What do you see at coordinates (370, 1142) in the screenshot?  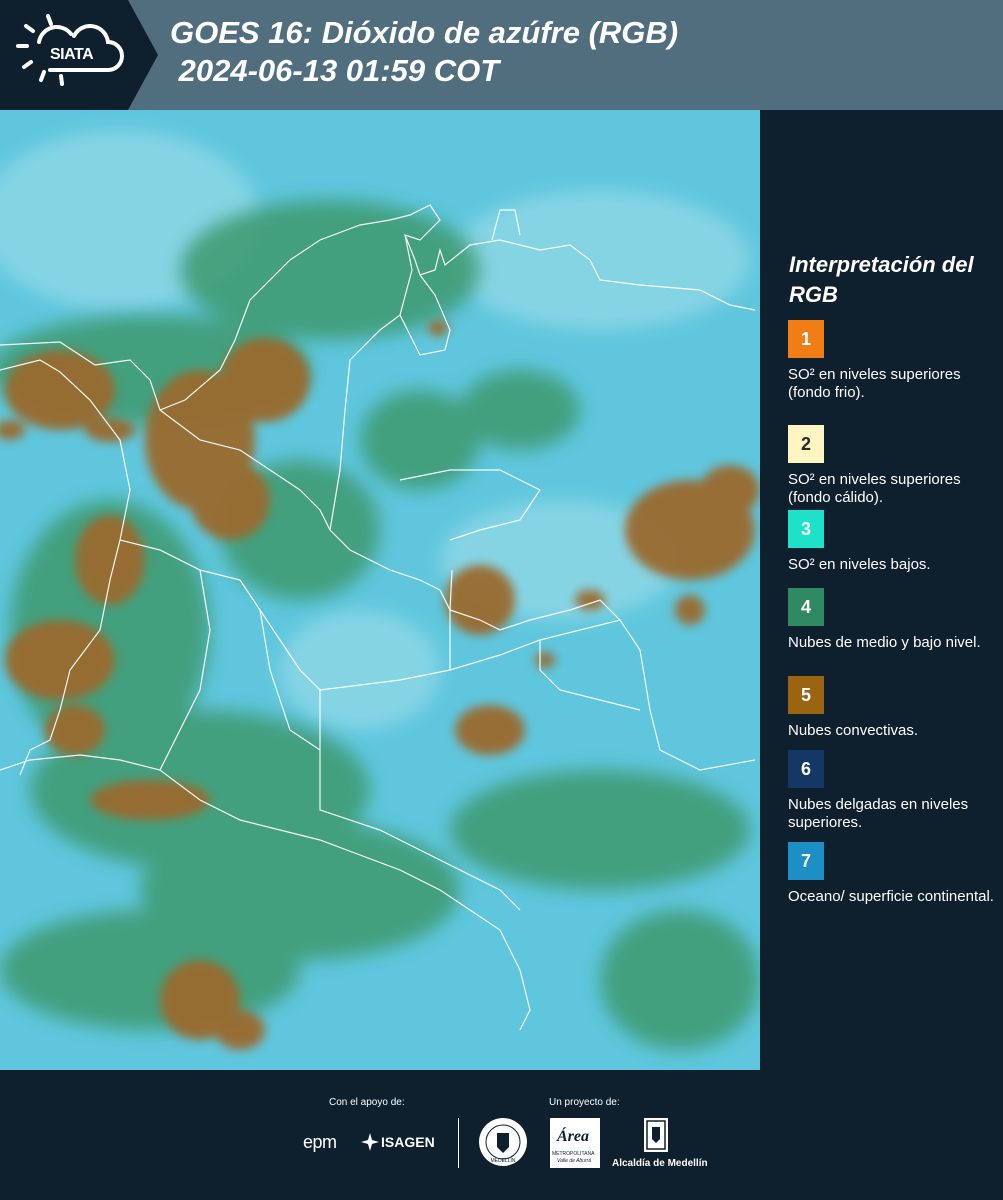 I see `isagen-star-icon` at bounding box center [370, 1142].